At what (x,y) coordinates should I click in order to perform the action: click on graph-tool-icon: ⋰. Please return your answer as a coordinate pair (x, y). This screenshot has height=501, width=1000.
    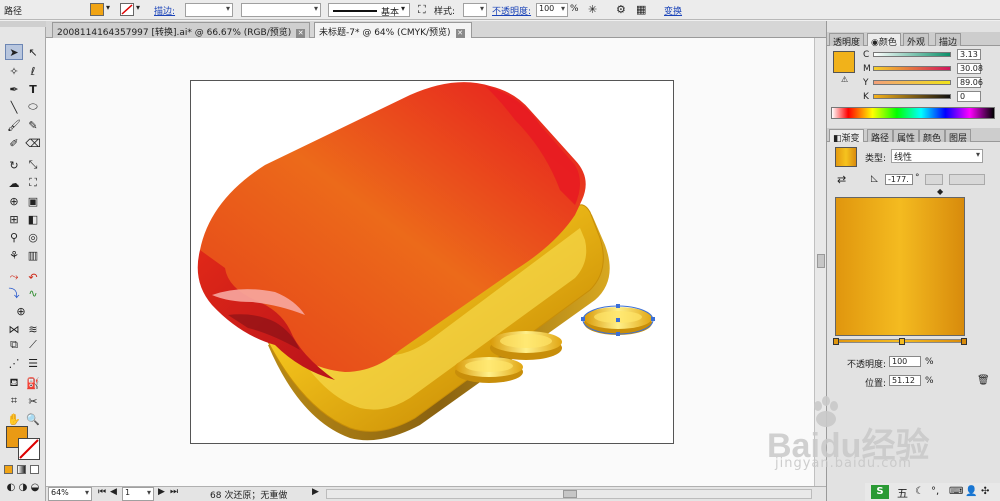
    Looking at the image, I should click on (14, 363).